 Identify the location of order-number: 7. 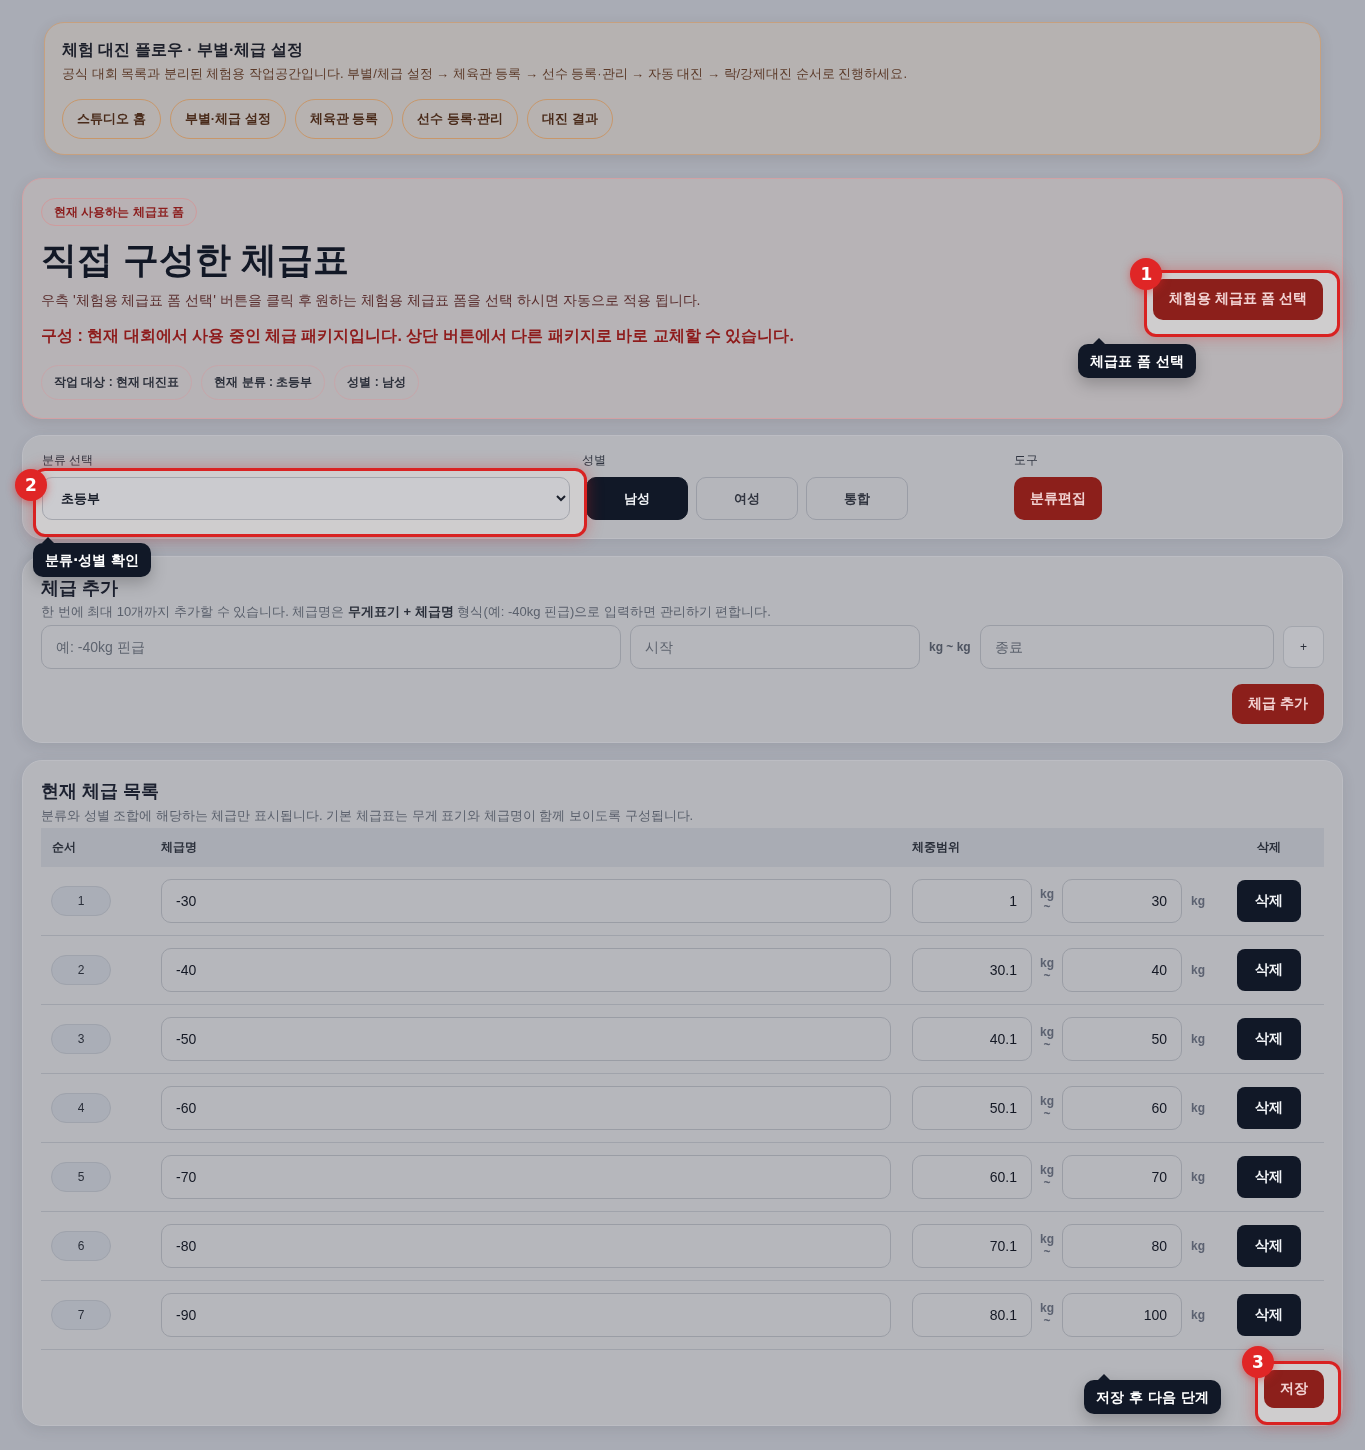
(81, 1315).